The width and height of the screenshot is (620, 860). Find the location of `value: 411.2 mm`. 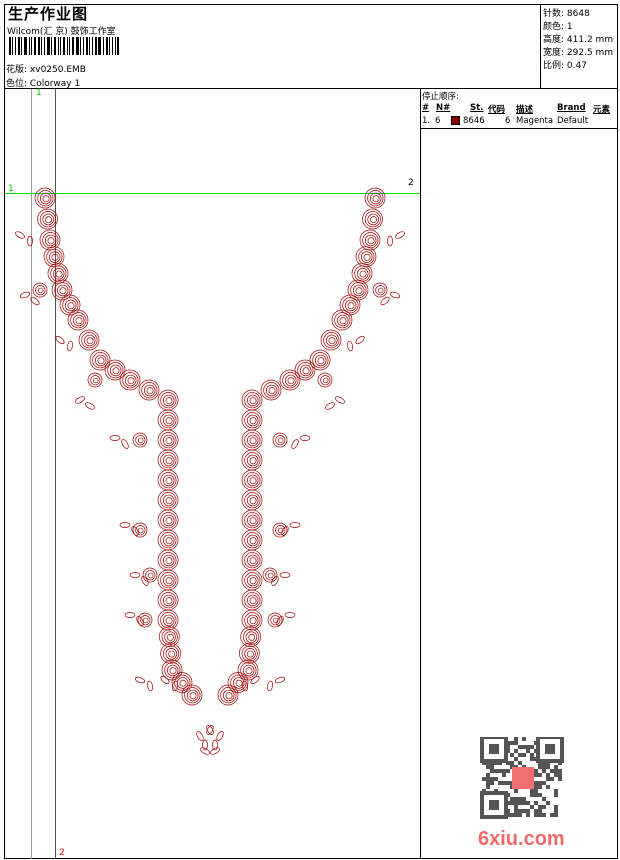

value: 411.2 mm is located at coordinates (590, 40).